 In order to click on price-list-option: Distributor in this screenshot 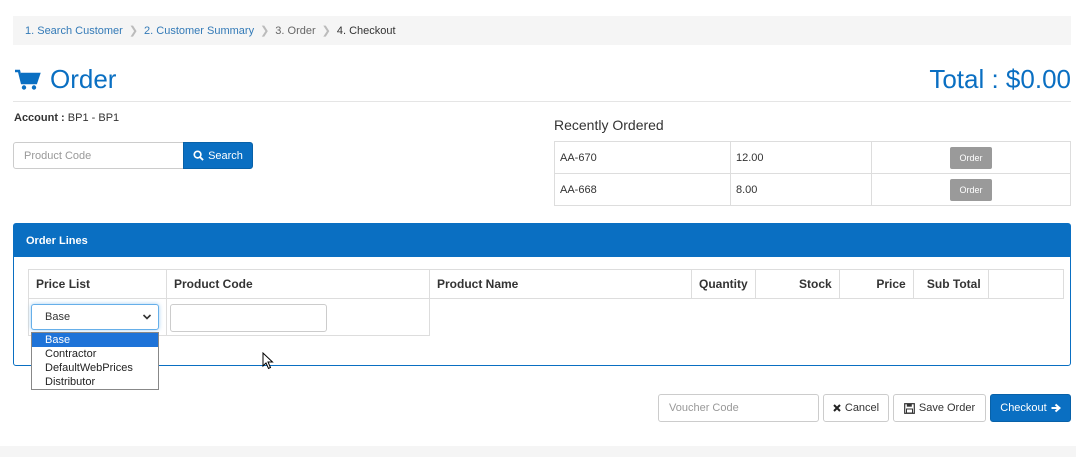, I will do `click(95, 382)`.